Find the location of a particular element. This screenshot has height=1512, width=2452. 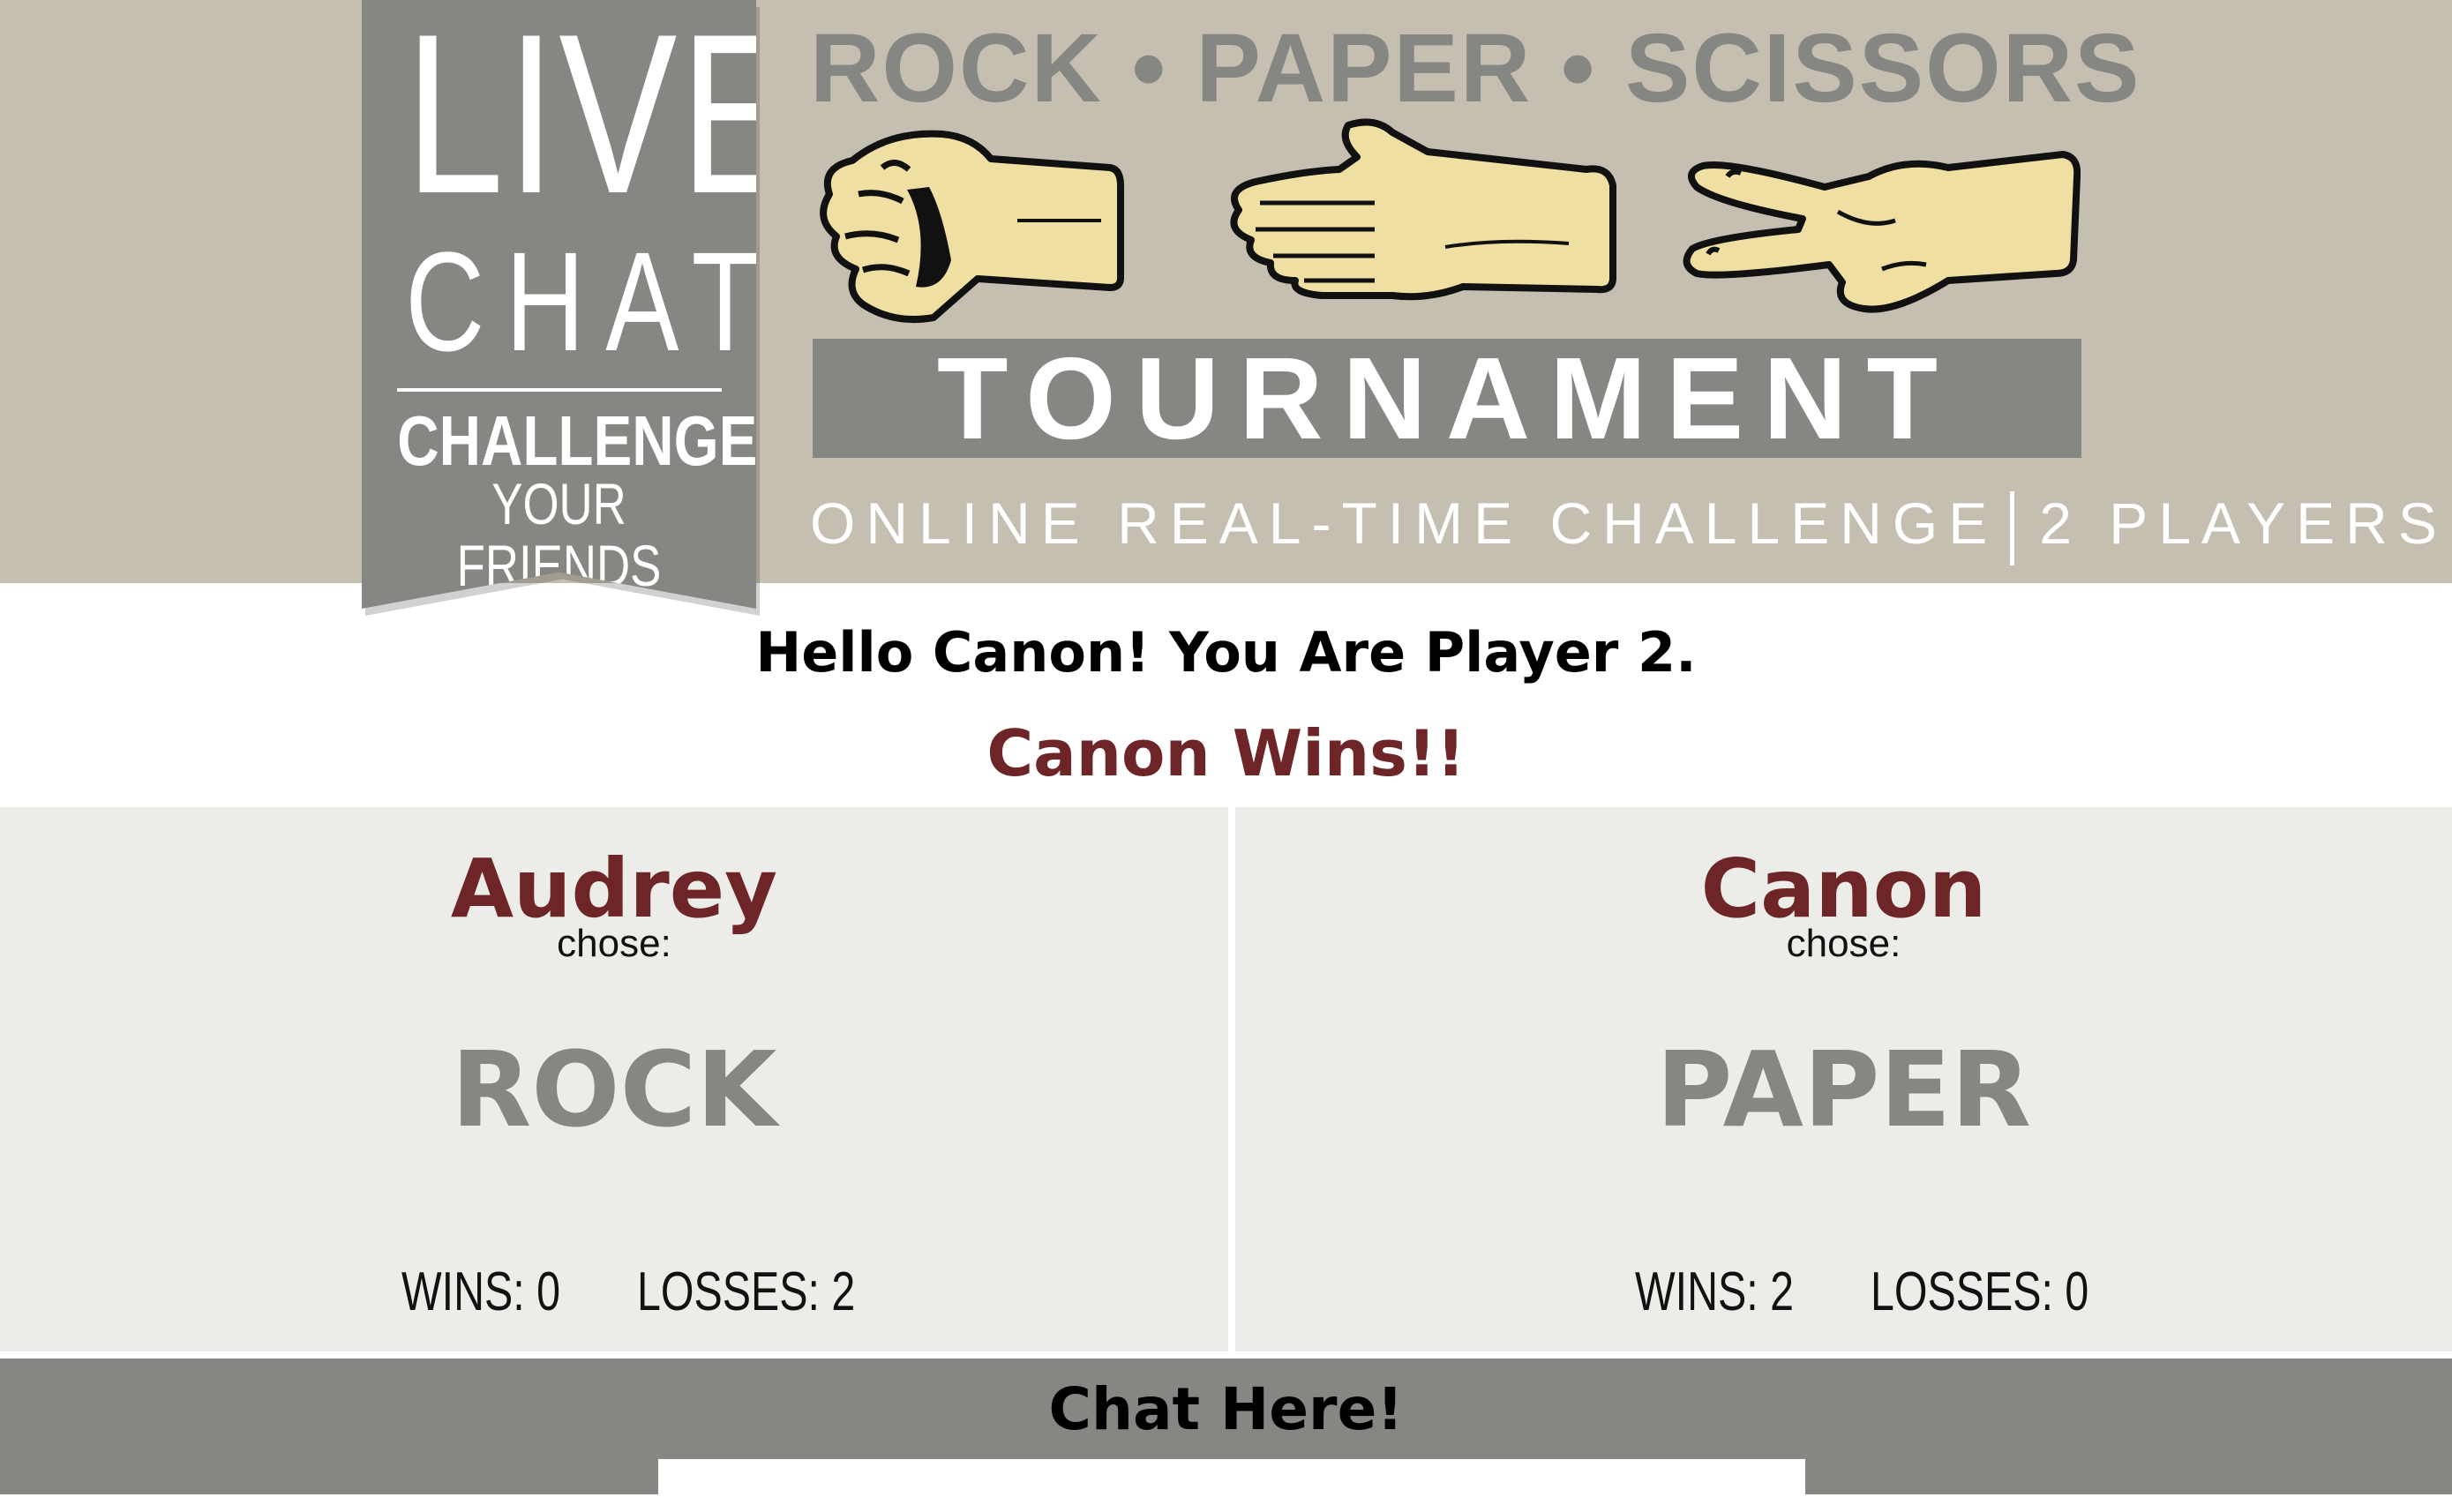

rock-fist-icon is located at coordinates (972, 227).